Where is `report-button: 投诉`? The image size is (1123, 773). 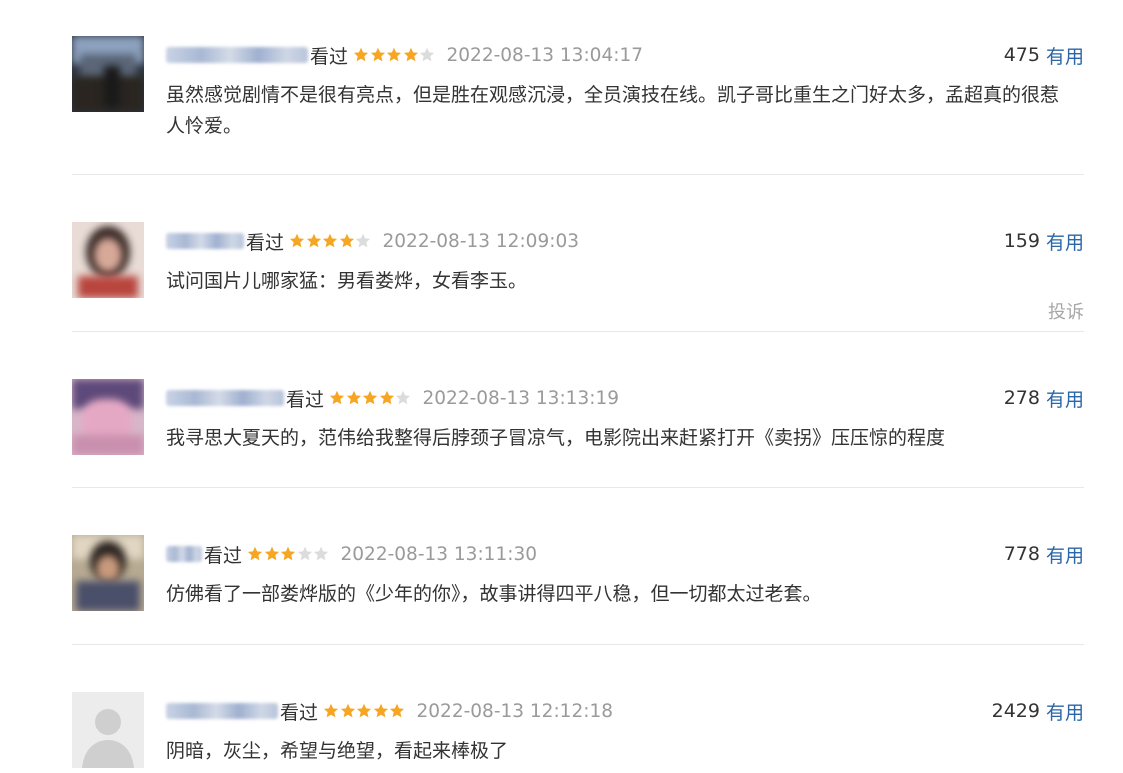 report-button: 投诉 is located at coordinates (1066, 311).